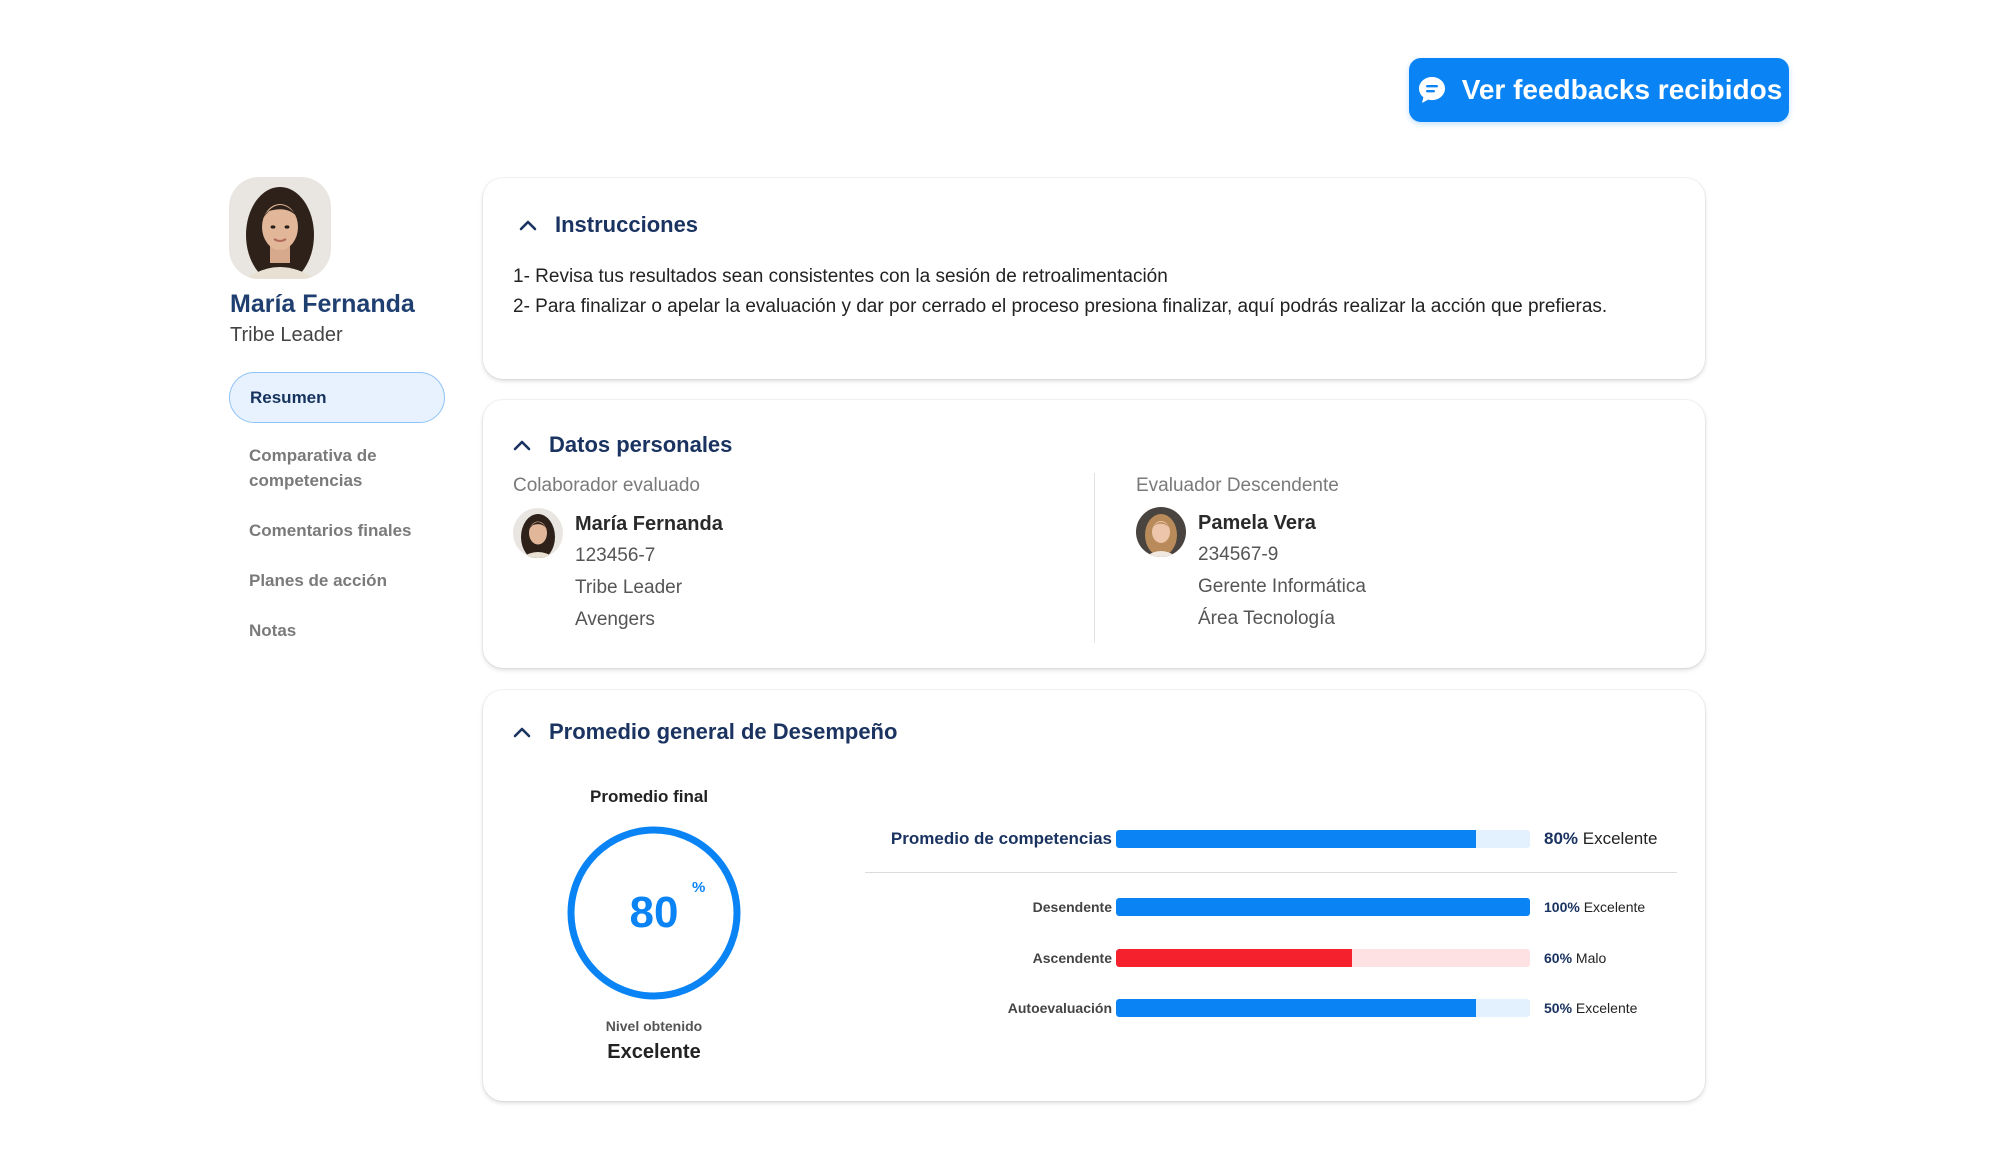  Describe the element at coordinates (337, 630) in the screenshot. I see `nav-item-notas: Notas` at that location.